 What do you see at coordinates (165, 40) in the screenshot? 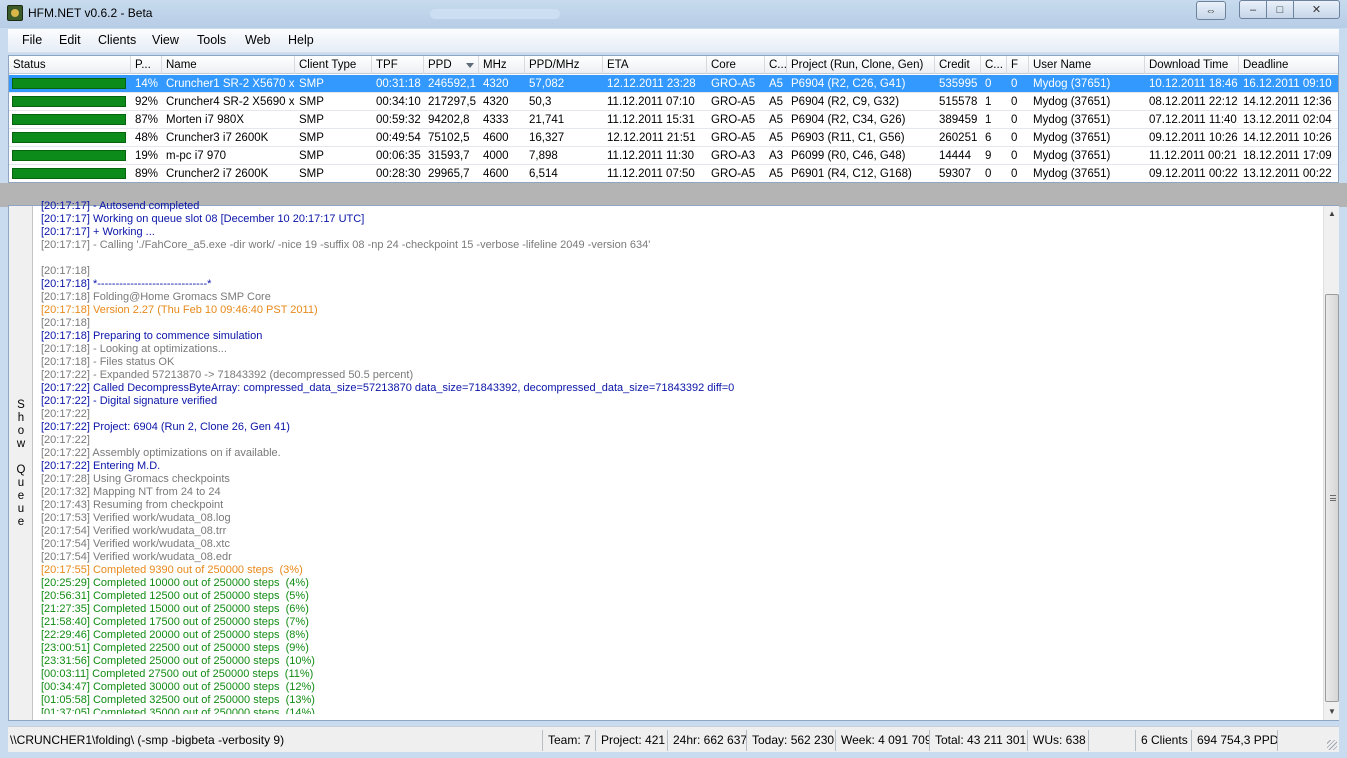
I see `menu-view: View` at bounding box center [165, 40].